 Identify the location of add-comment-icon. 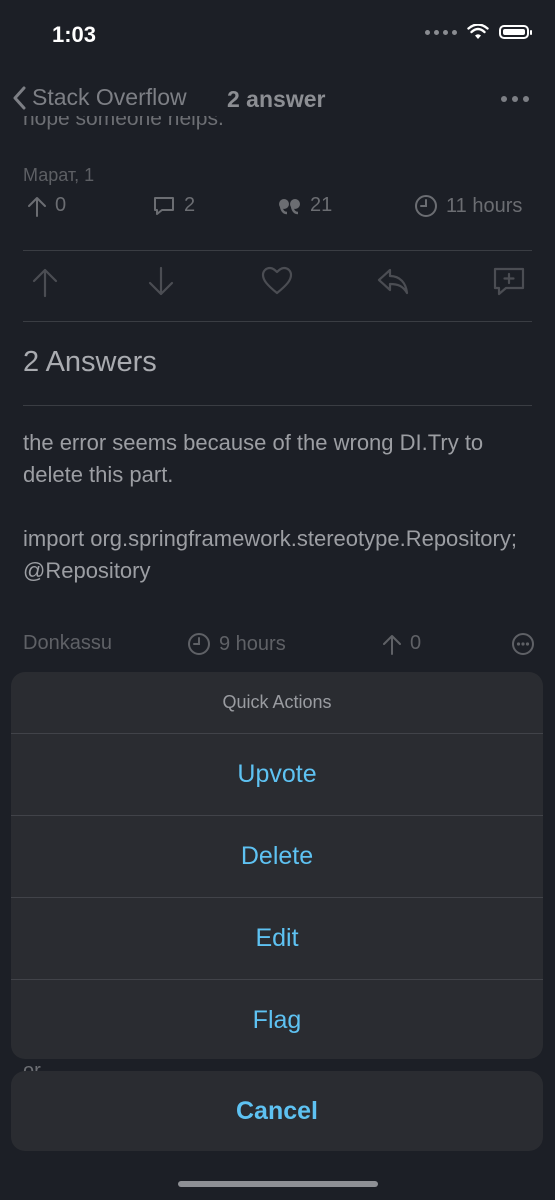
(509, 282).